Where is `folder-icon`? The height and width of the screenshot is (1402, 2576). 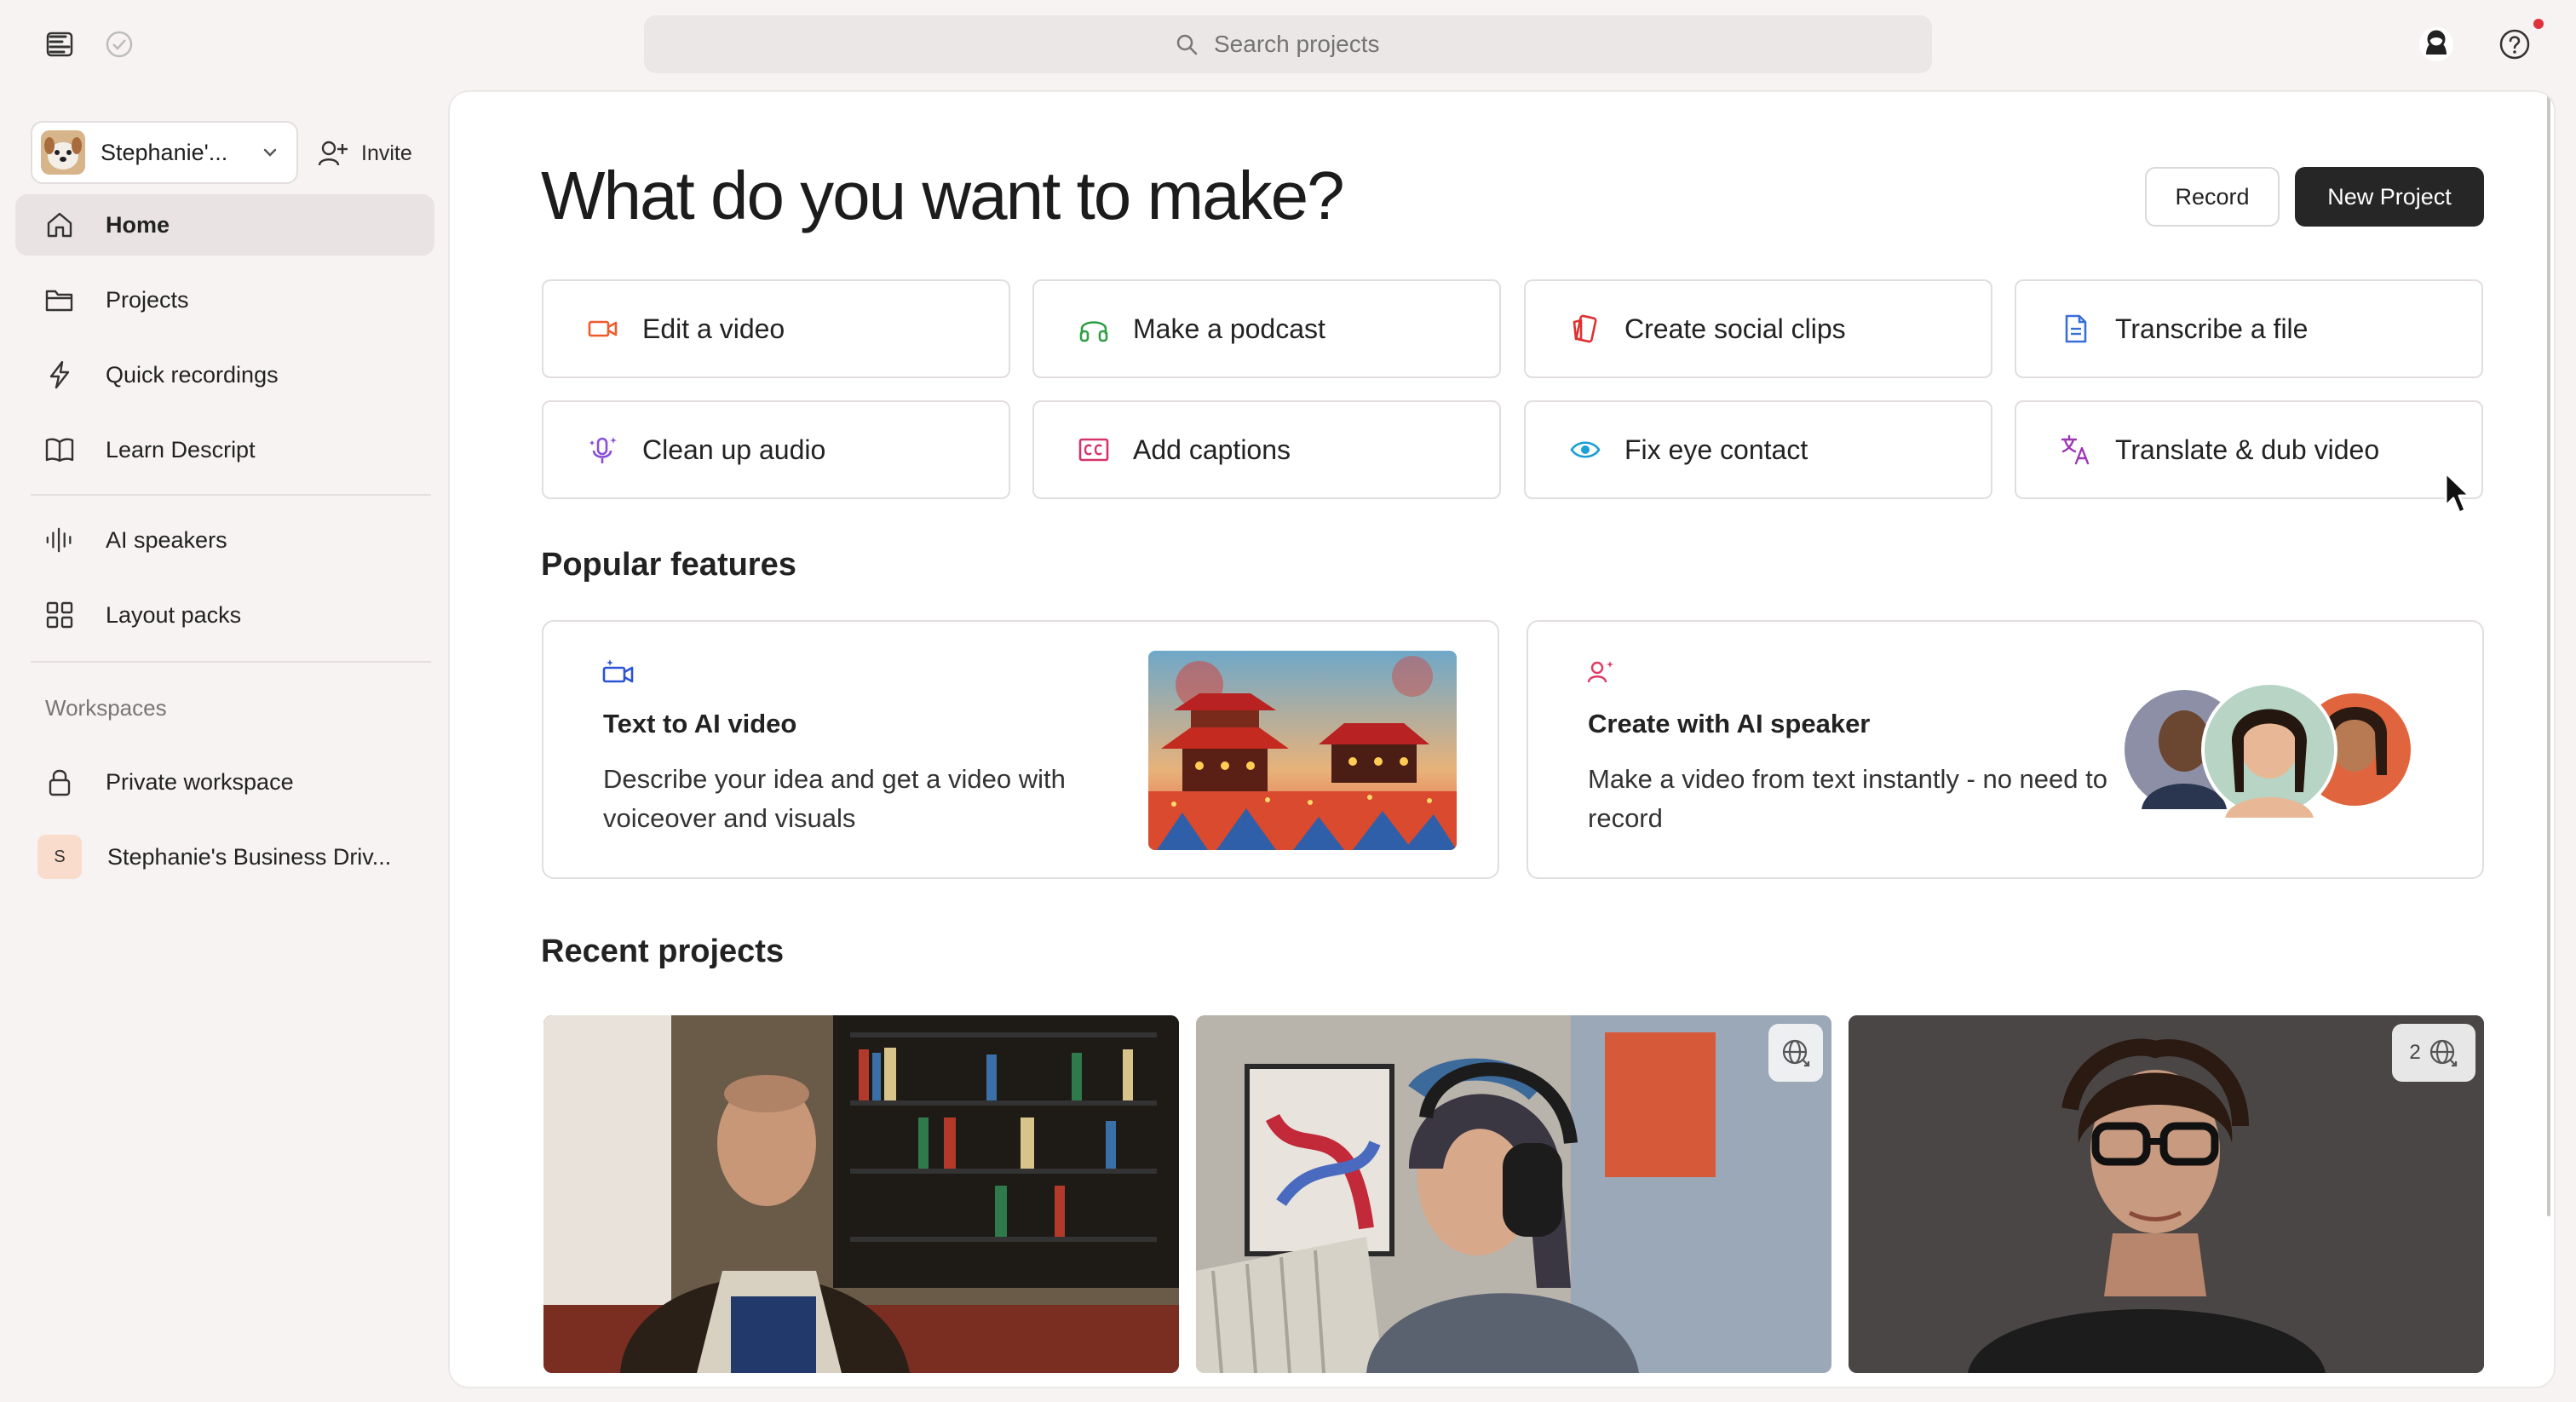 folder-icon is located at coordinates (60, 299).